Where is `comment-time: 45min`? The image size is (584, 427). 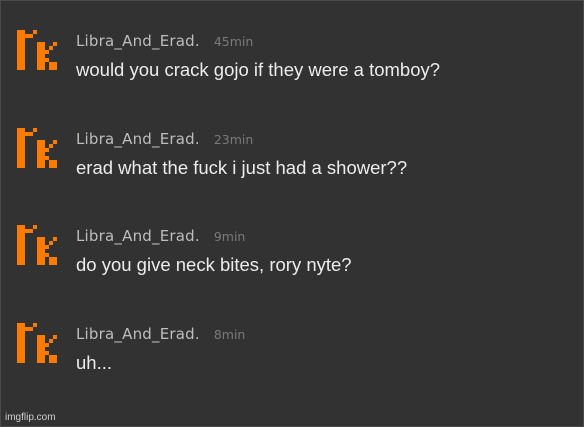
comment-time: 45min is located at coordinates (233, 41).